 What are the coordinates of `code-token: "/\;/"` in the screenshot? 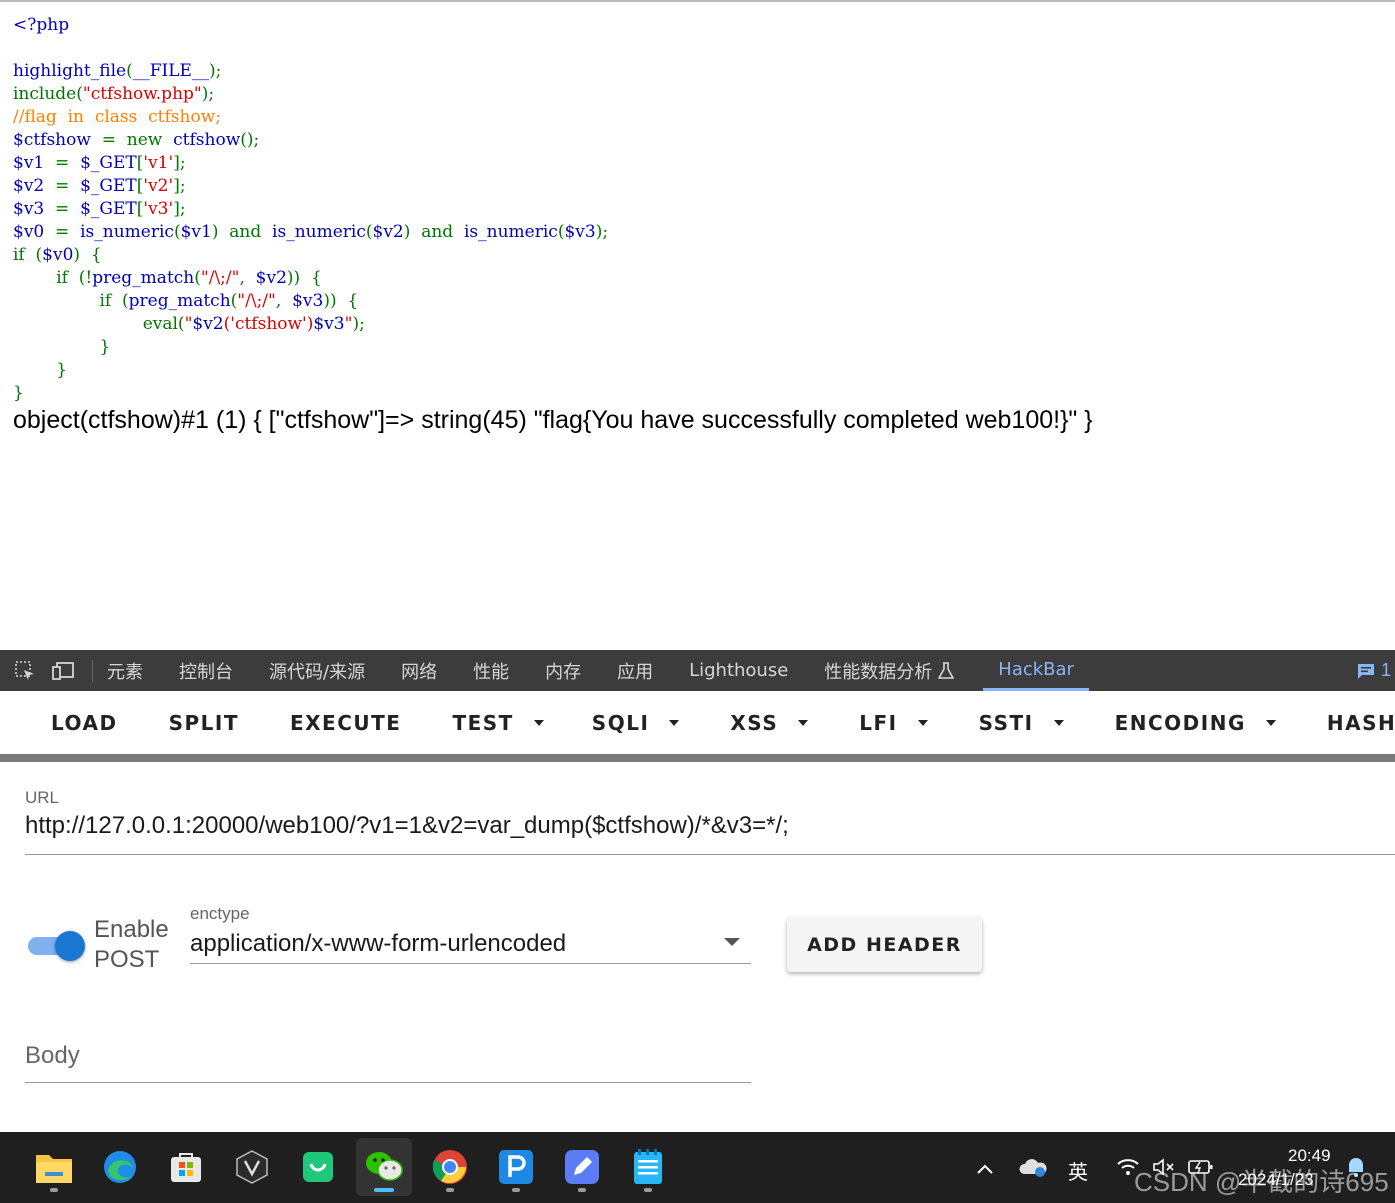 It's located at (256, 301).